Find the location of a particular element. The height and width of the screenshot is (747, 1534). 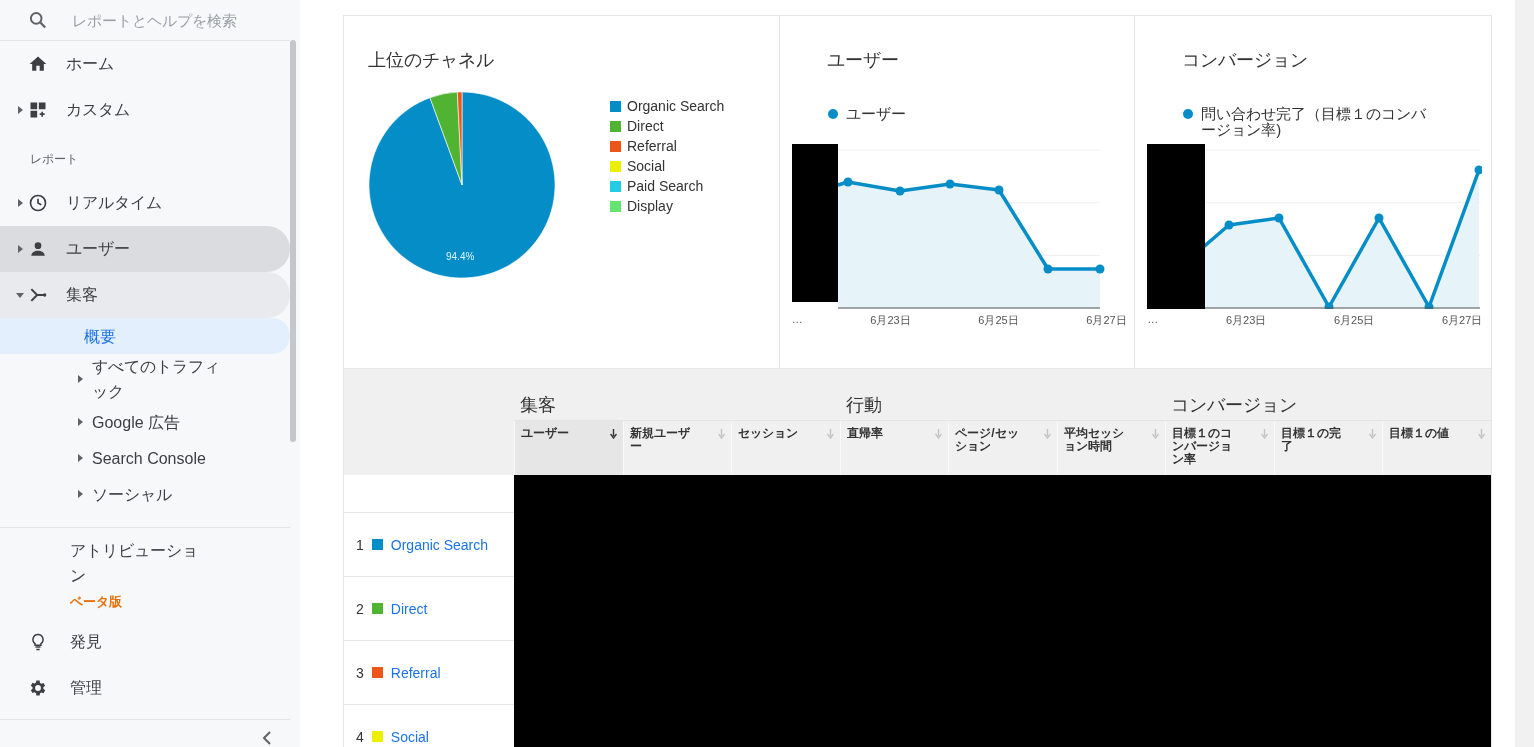

clock-icon is located at coordinates (38, 203).